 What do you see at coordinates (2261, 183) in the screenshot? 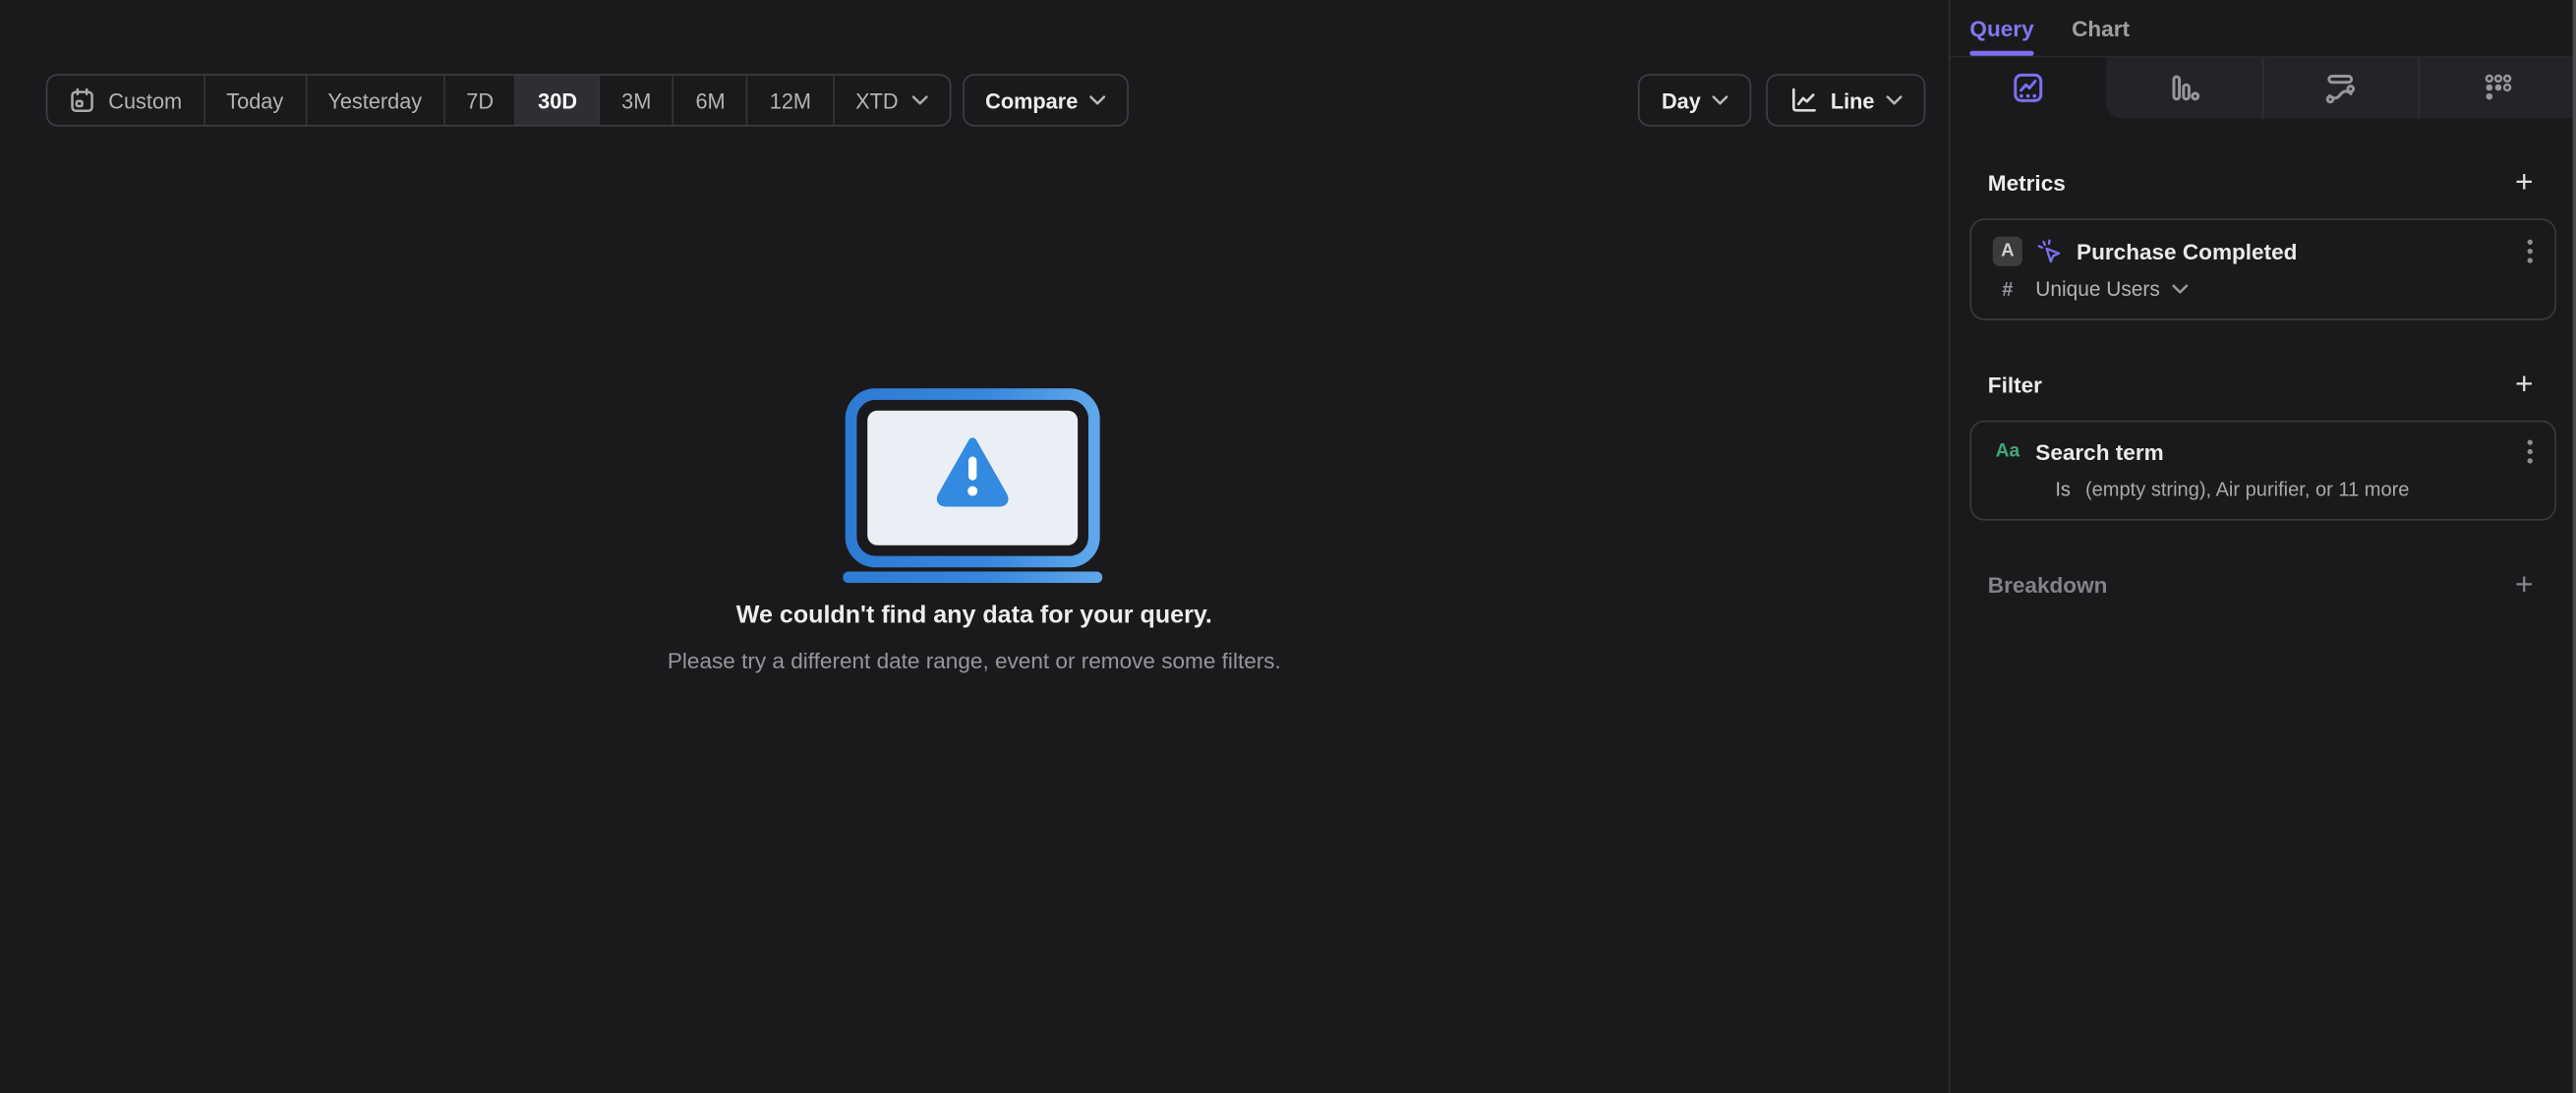
I see `metrics-section-header: Metrics +` at bounding box center [2261, 183].